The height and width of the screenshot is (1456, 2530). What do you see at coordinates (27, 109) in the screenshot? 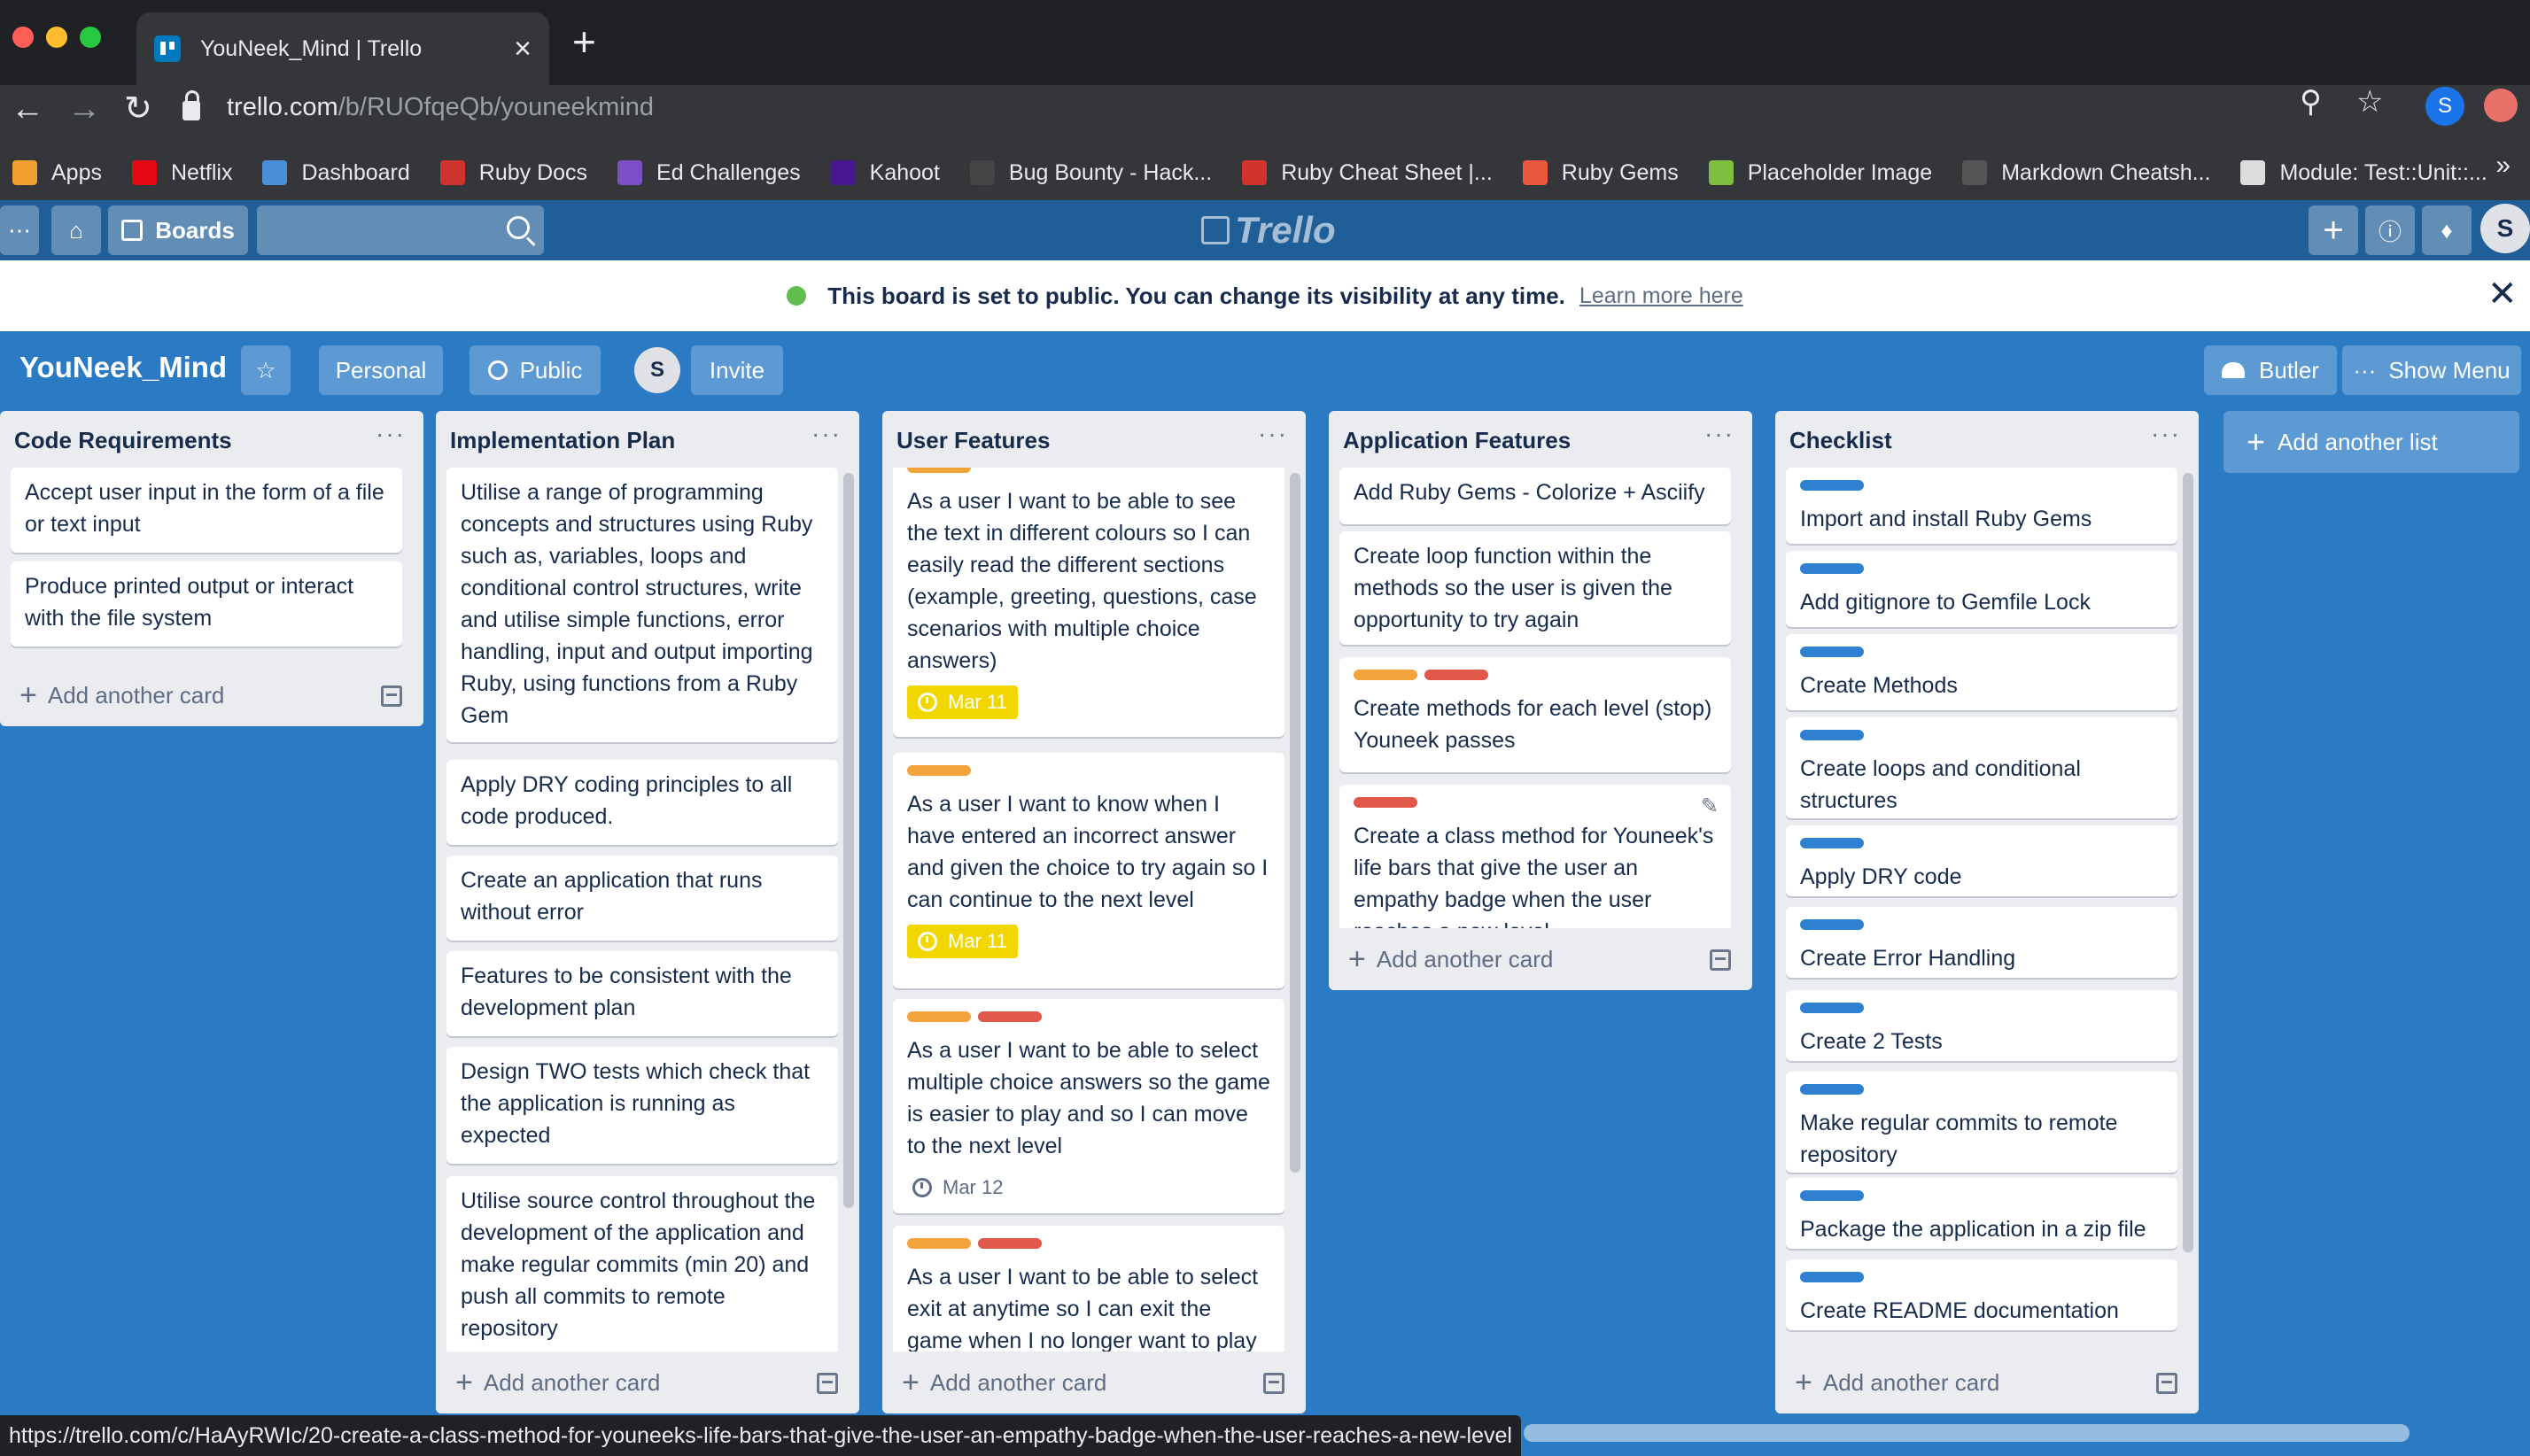
I see `back-arrow-icon: ←` at bounding box center [27, 109].